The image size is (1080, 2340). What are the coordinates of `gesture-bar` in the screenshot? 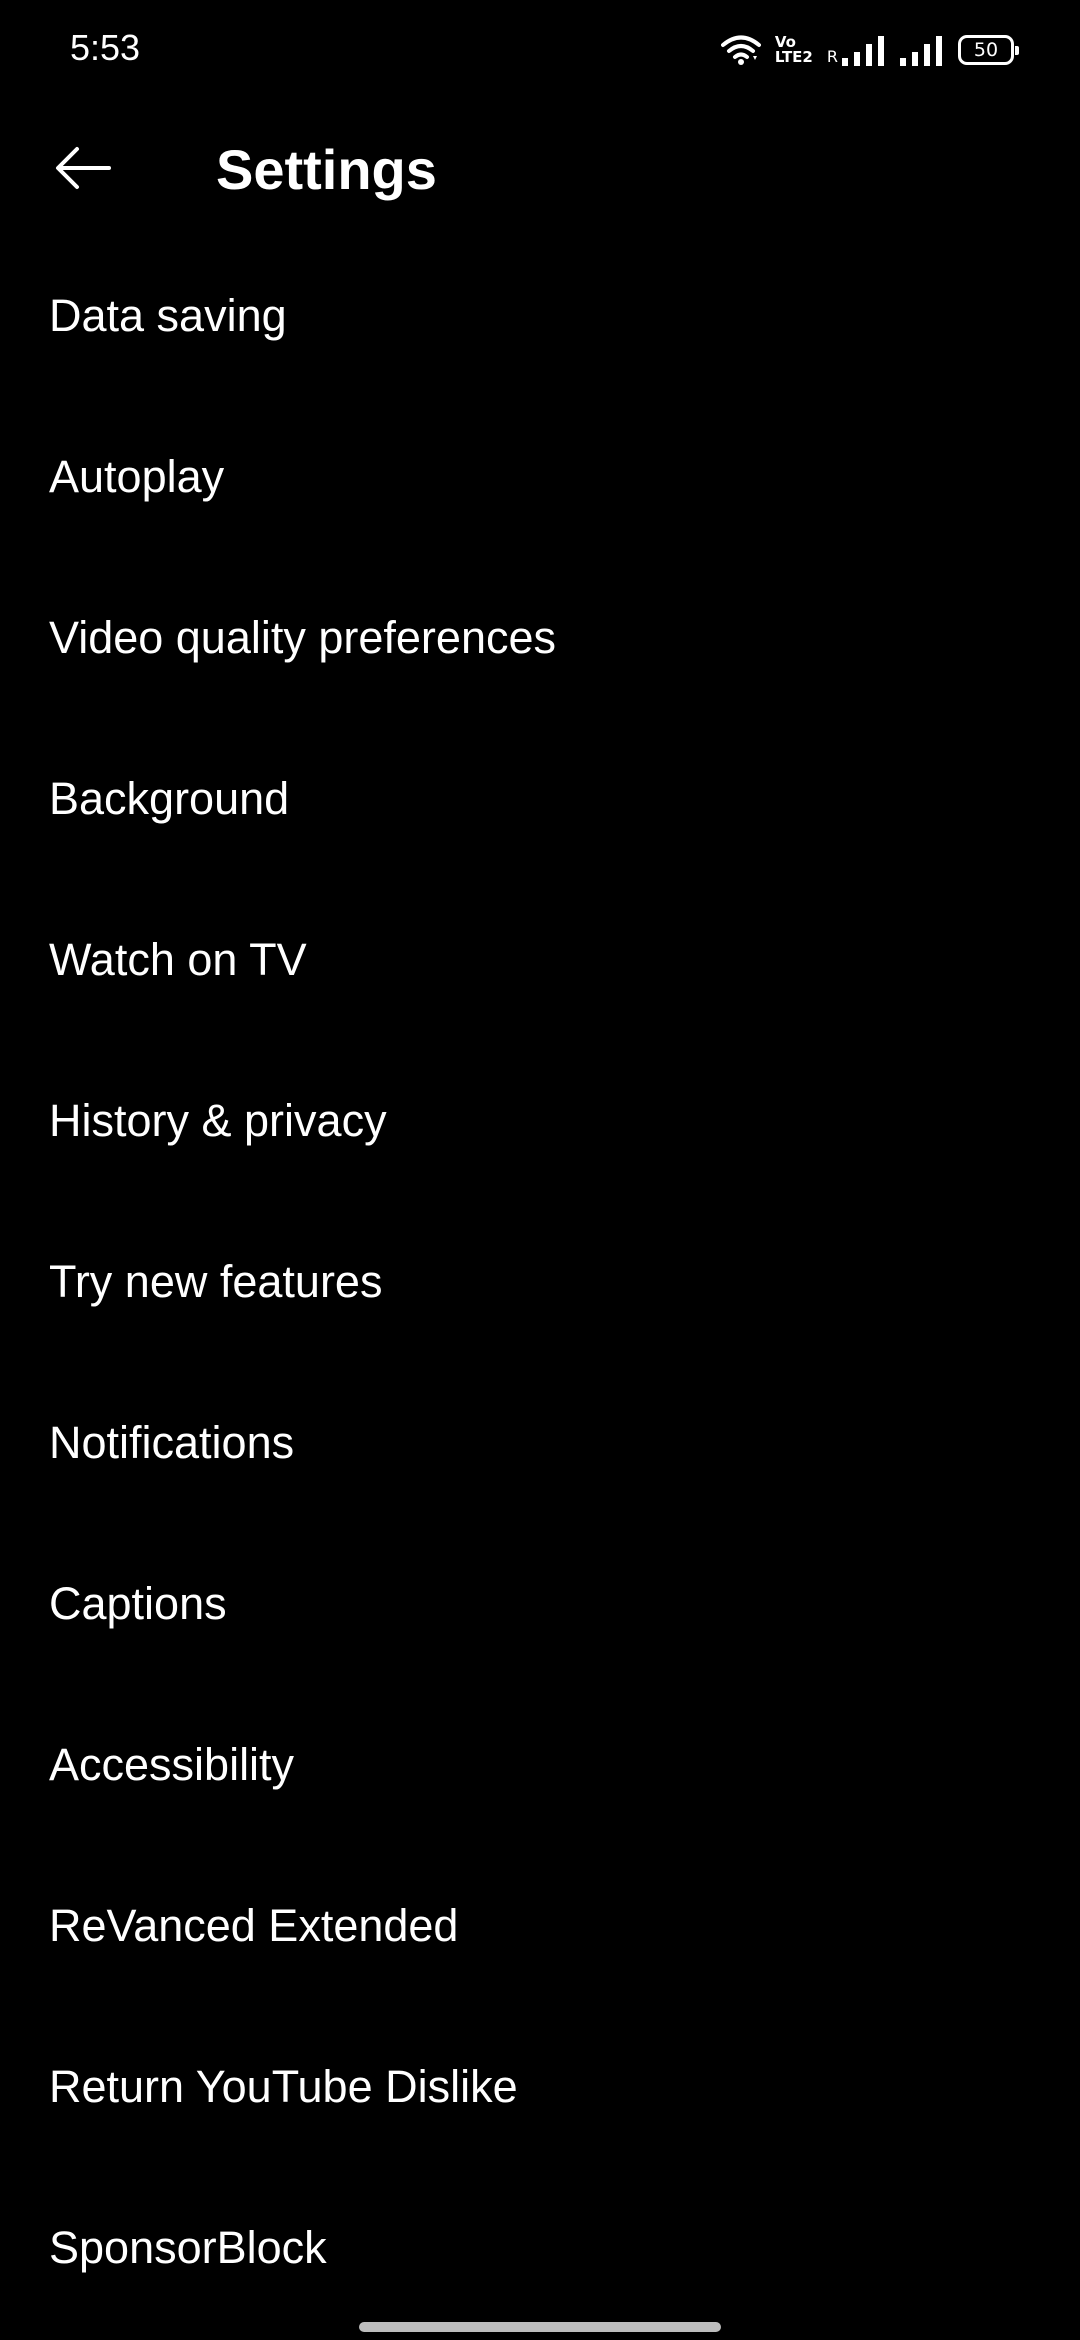 It's located at (540, 2327).